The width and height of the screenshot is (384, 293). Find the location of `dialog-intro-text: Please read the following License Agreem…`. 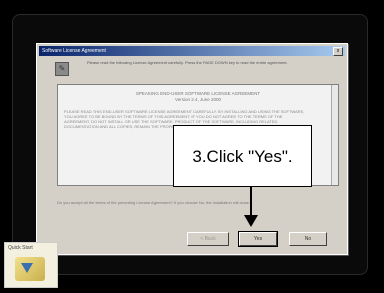

dialog-intro-text: Please read the following License Agreem… is located at coordinates (187, 62).